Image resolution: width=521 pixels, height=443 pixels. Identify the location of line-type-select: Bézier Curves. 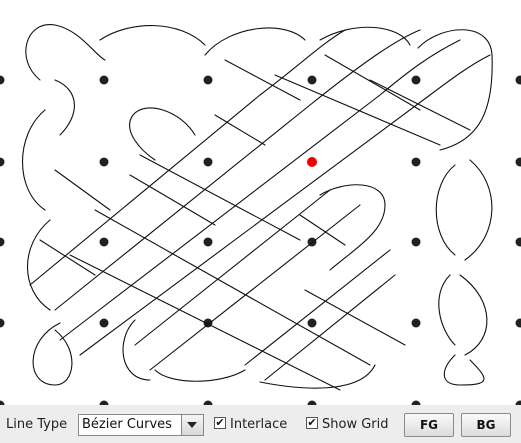
(141, 425).